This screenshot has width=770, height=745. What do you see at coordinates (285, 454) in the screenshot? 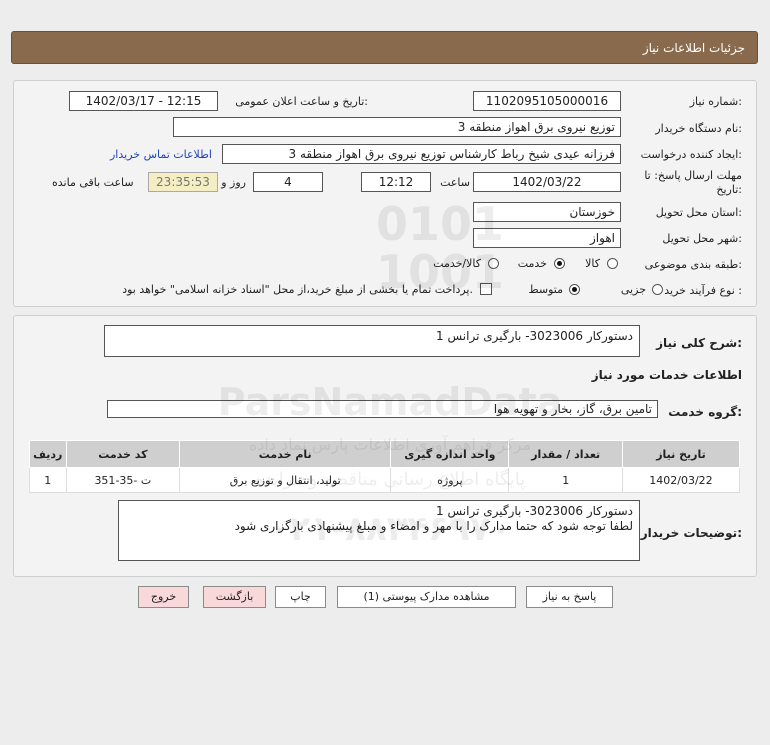
I see `col-service-name: نام خدمت` at bounding box center [285, 454].